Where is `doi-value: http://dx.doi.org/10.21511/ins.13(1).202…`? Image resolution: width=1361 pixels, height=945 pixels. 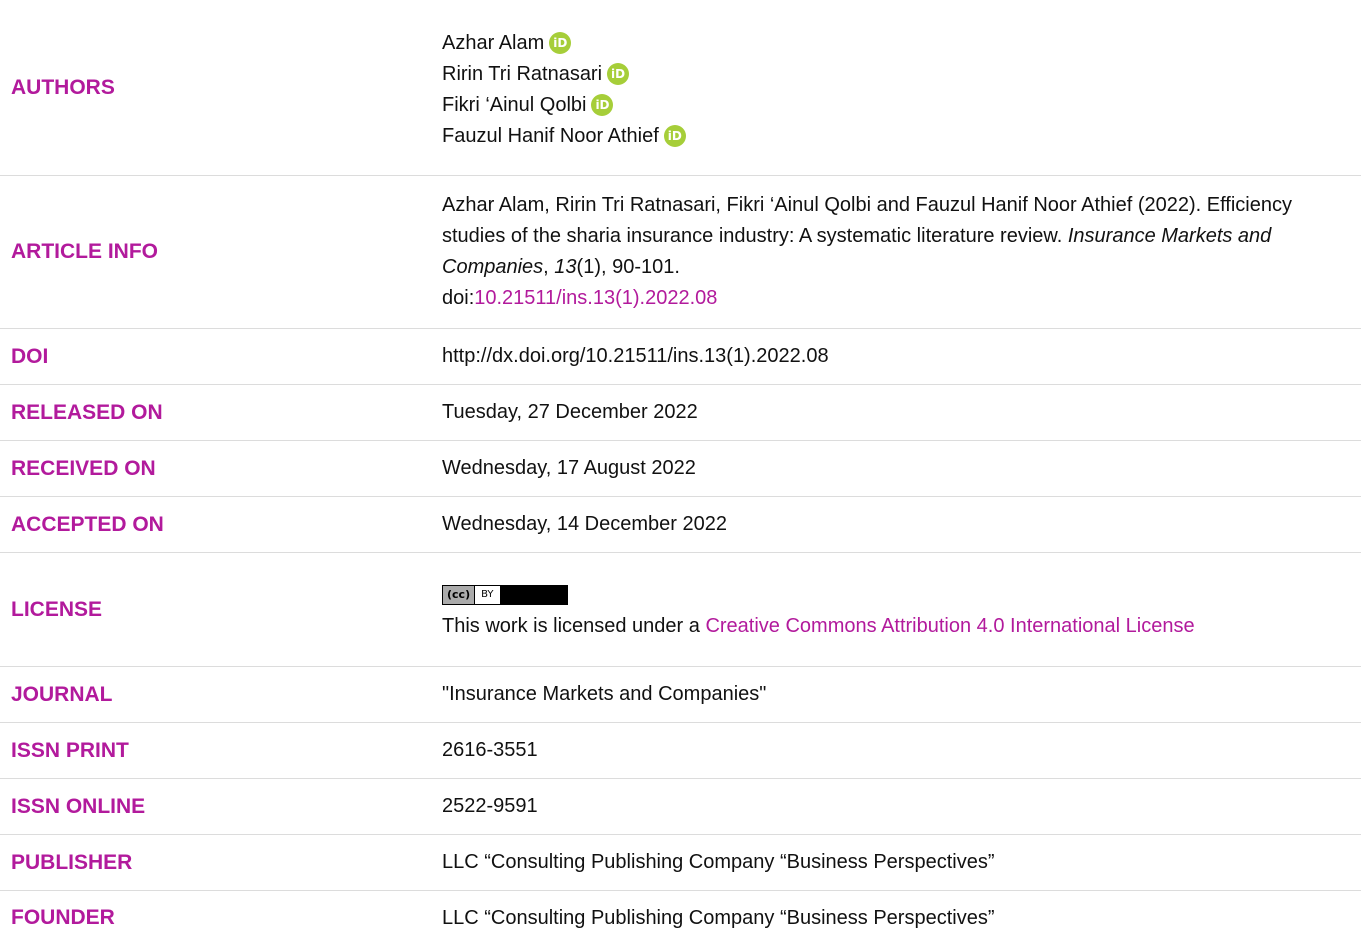 doi-value: http://dx.doi.org/10.21511/ins.13(1).202… is located at coordinates (635, 356).